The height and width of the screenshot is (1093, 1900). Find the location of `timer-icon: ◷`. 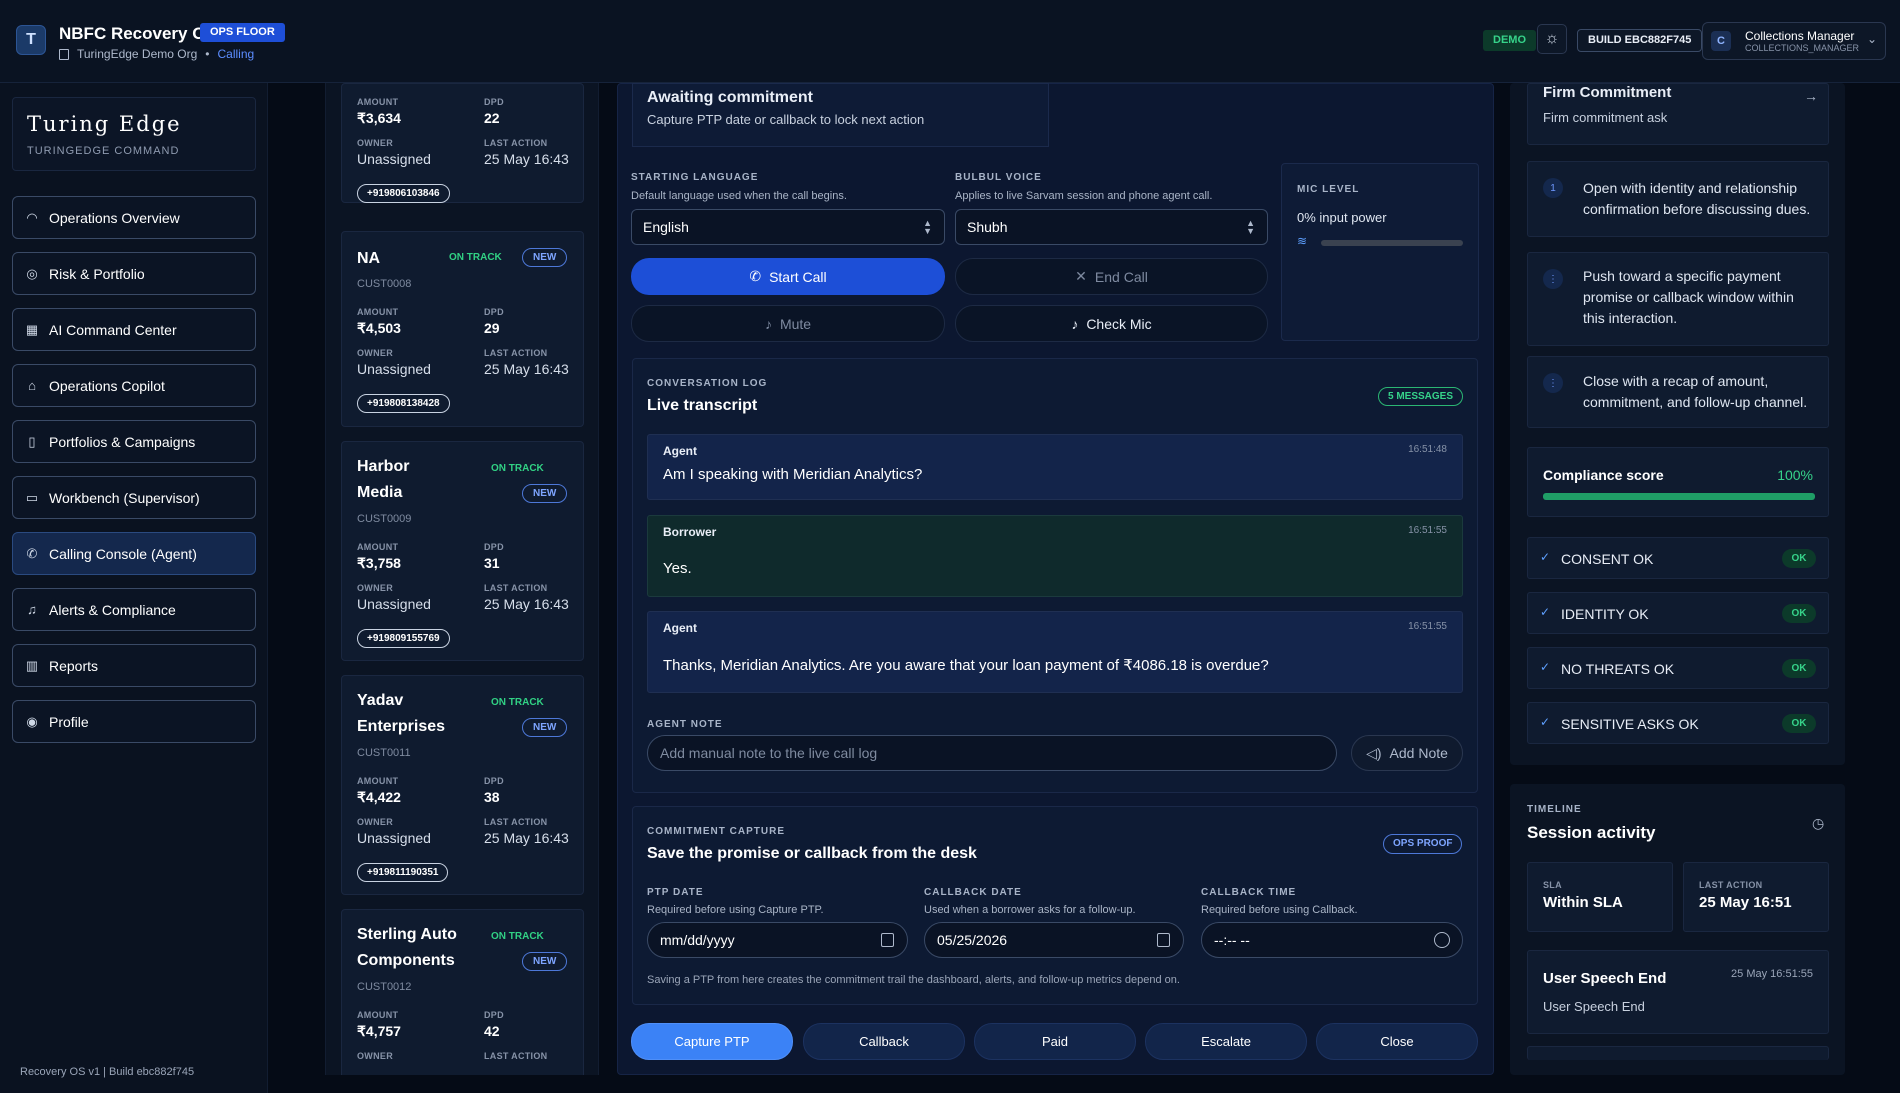

timer-icon: ◷ is located at coordinates (1818, 823).